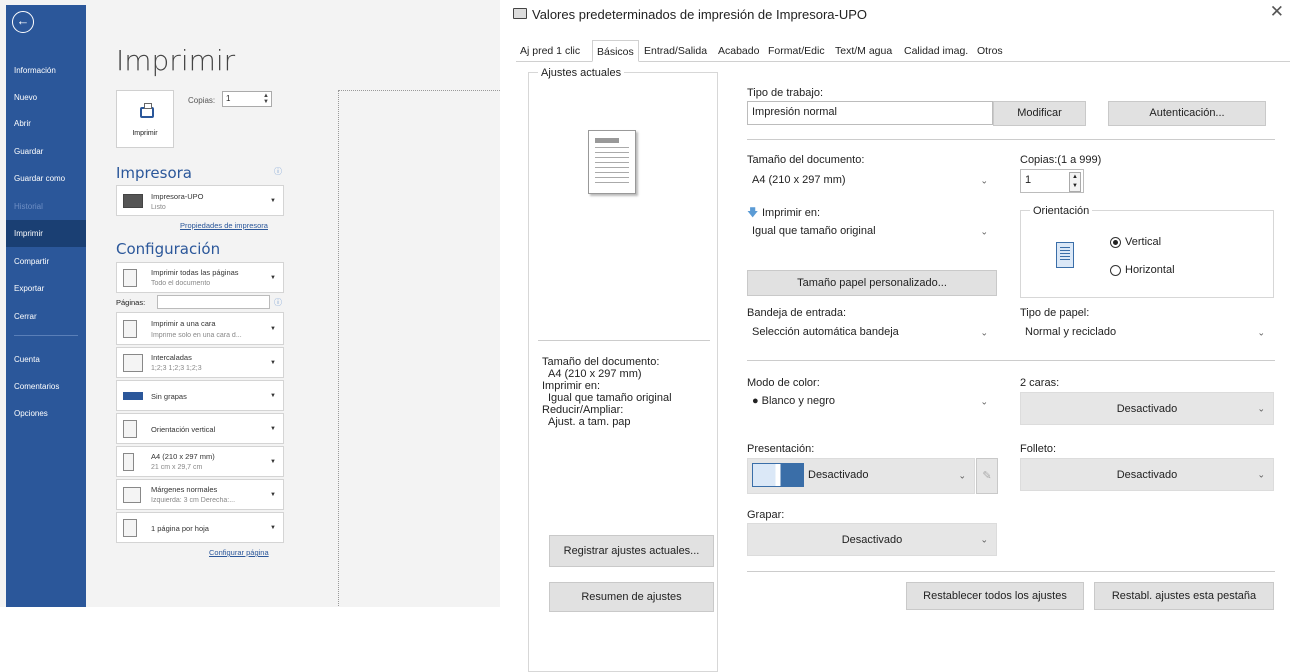  What do you see at coordinates (870, 113) in the screenshot?
I see `job-type-field: Impresión normal` at bounding box center [870, 113].